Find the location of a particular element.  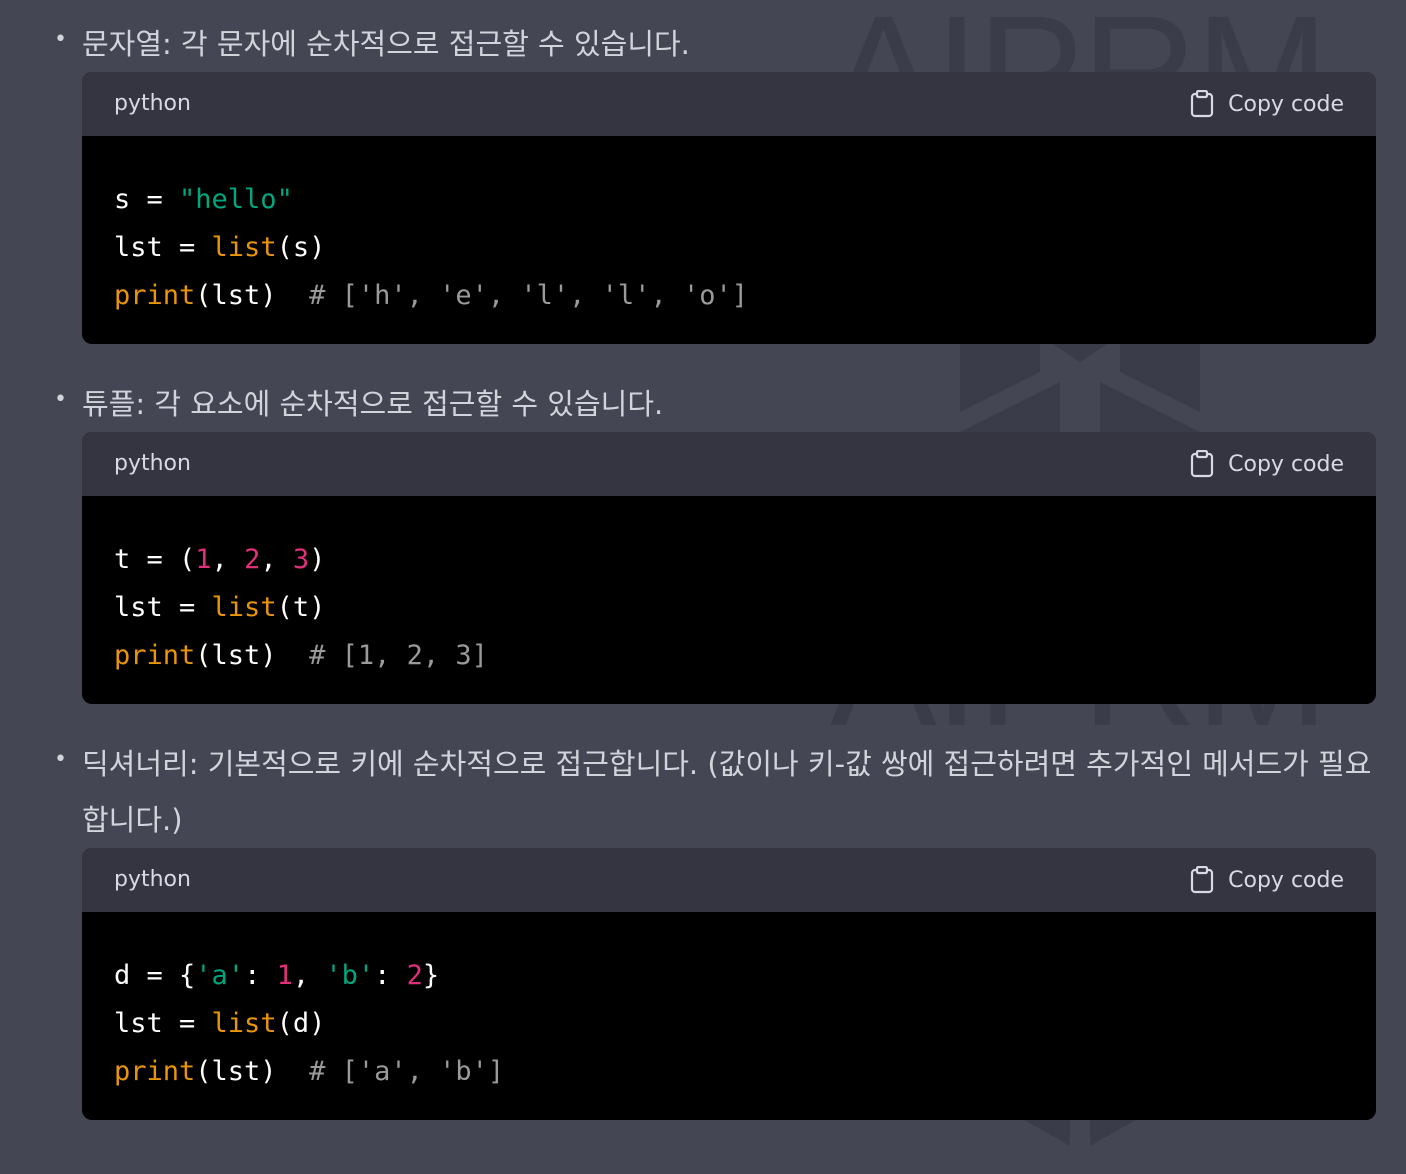

code-line: lst = list(d) is located at coordinates (729, 1024).